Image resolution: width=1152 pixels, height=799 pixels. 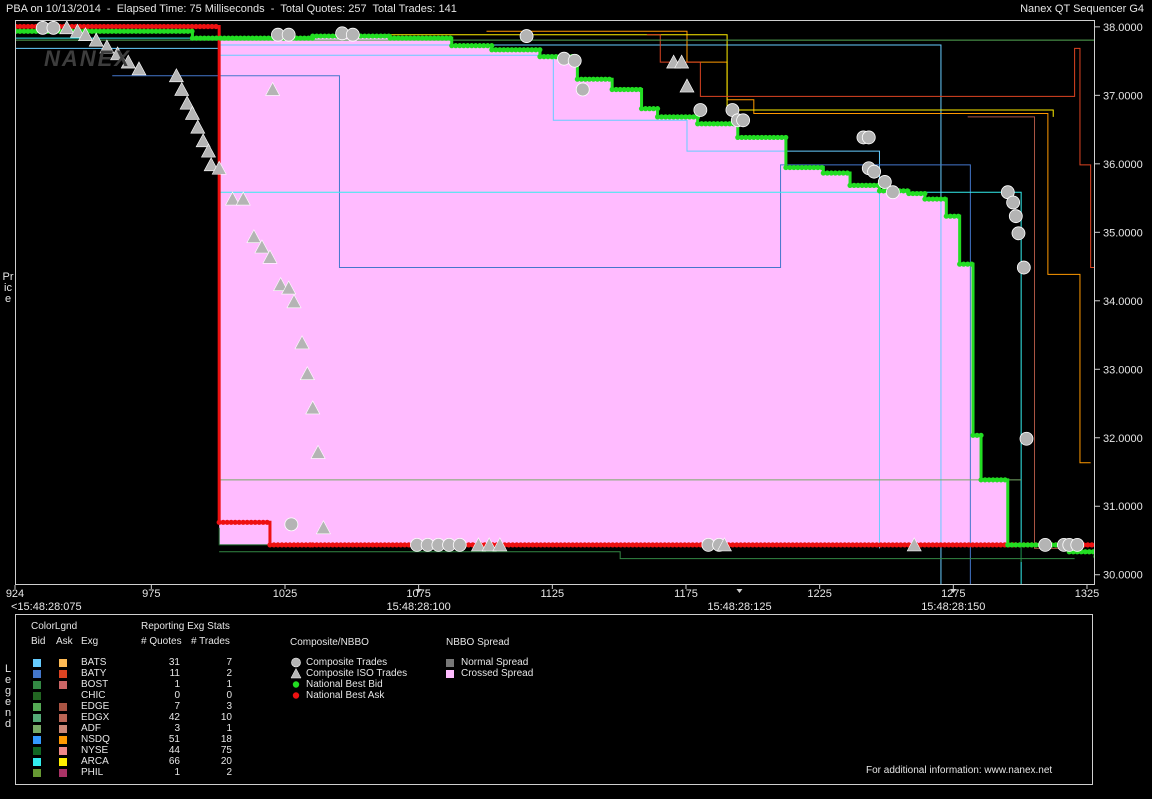 What do you see at coordinates (177, 695) in the screenshot?
I see `exchange-quotes-count: 0` at bounding box center [177, 695].